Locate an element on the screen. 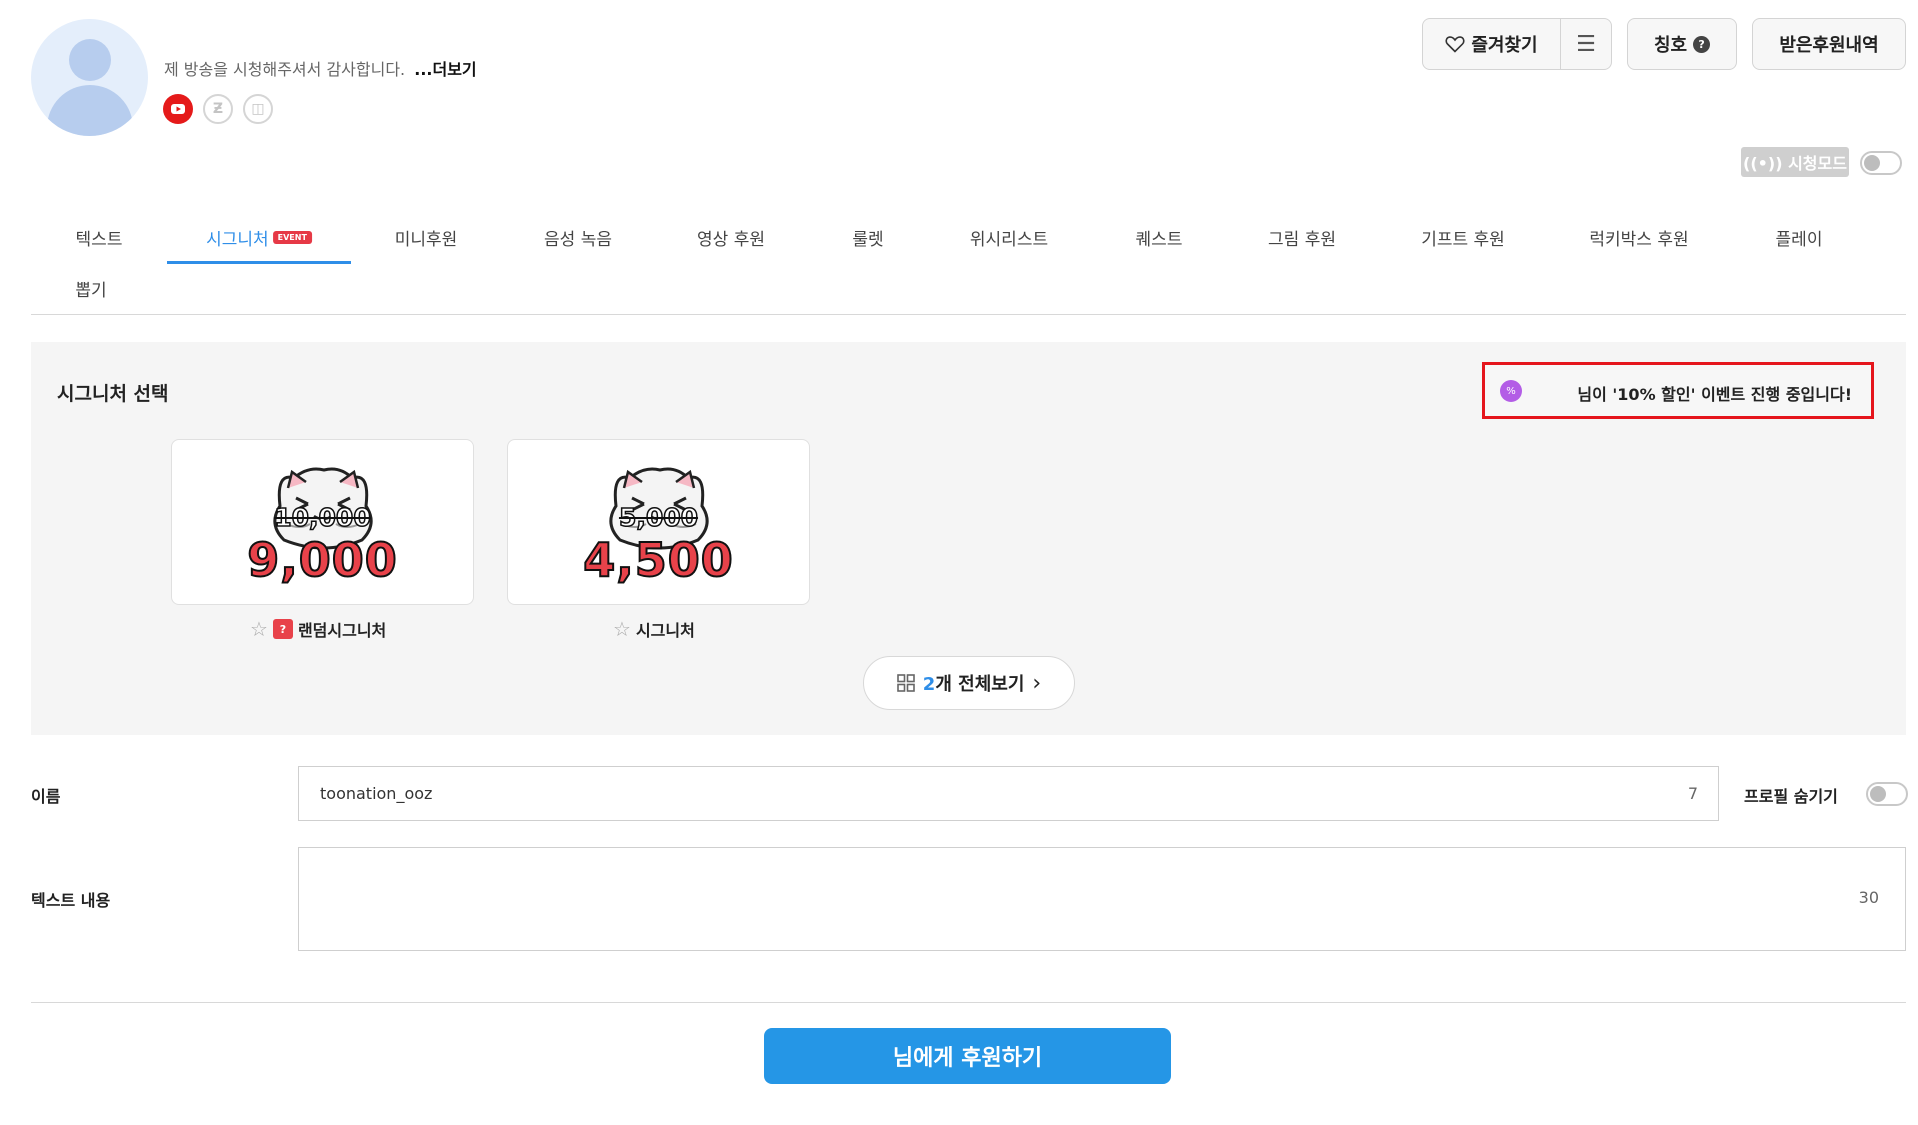  event-banner: % 님이 '10% 할인' 이벤트 진행 중입니다! is located at coordinates (1678, 390).